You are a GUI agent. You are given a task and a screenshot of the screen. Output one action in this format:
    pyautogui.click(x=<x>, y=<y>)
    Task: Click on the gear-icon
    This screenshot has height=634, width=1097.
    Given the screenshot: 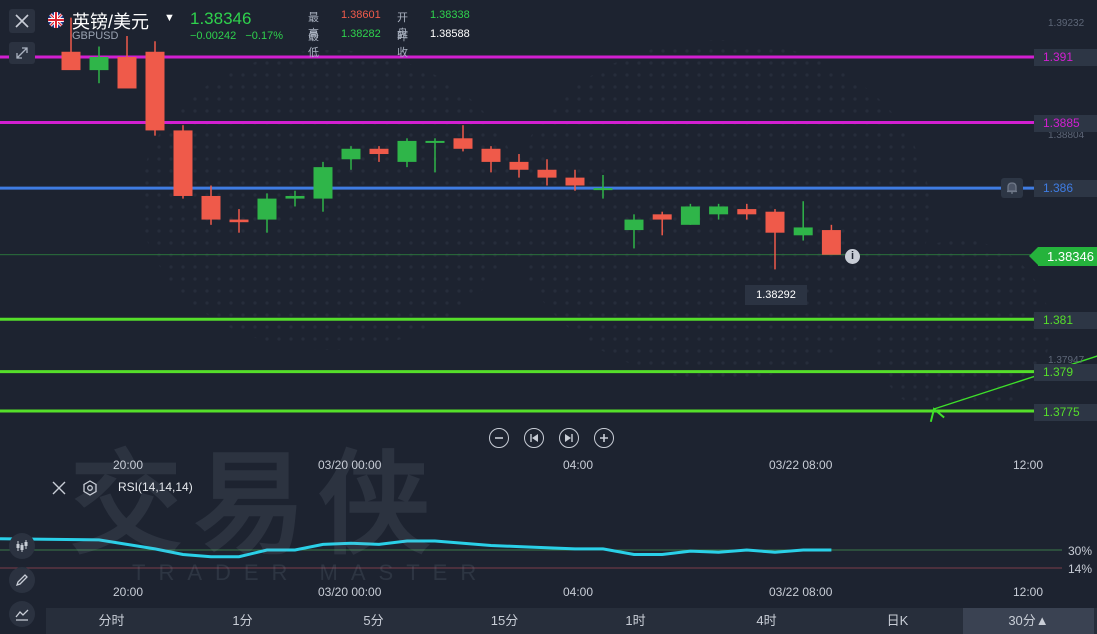 What is the action you would take?
    pyautogui.click(x=90, y=488)
    